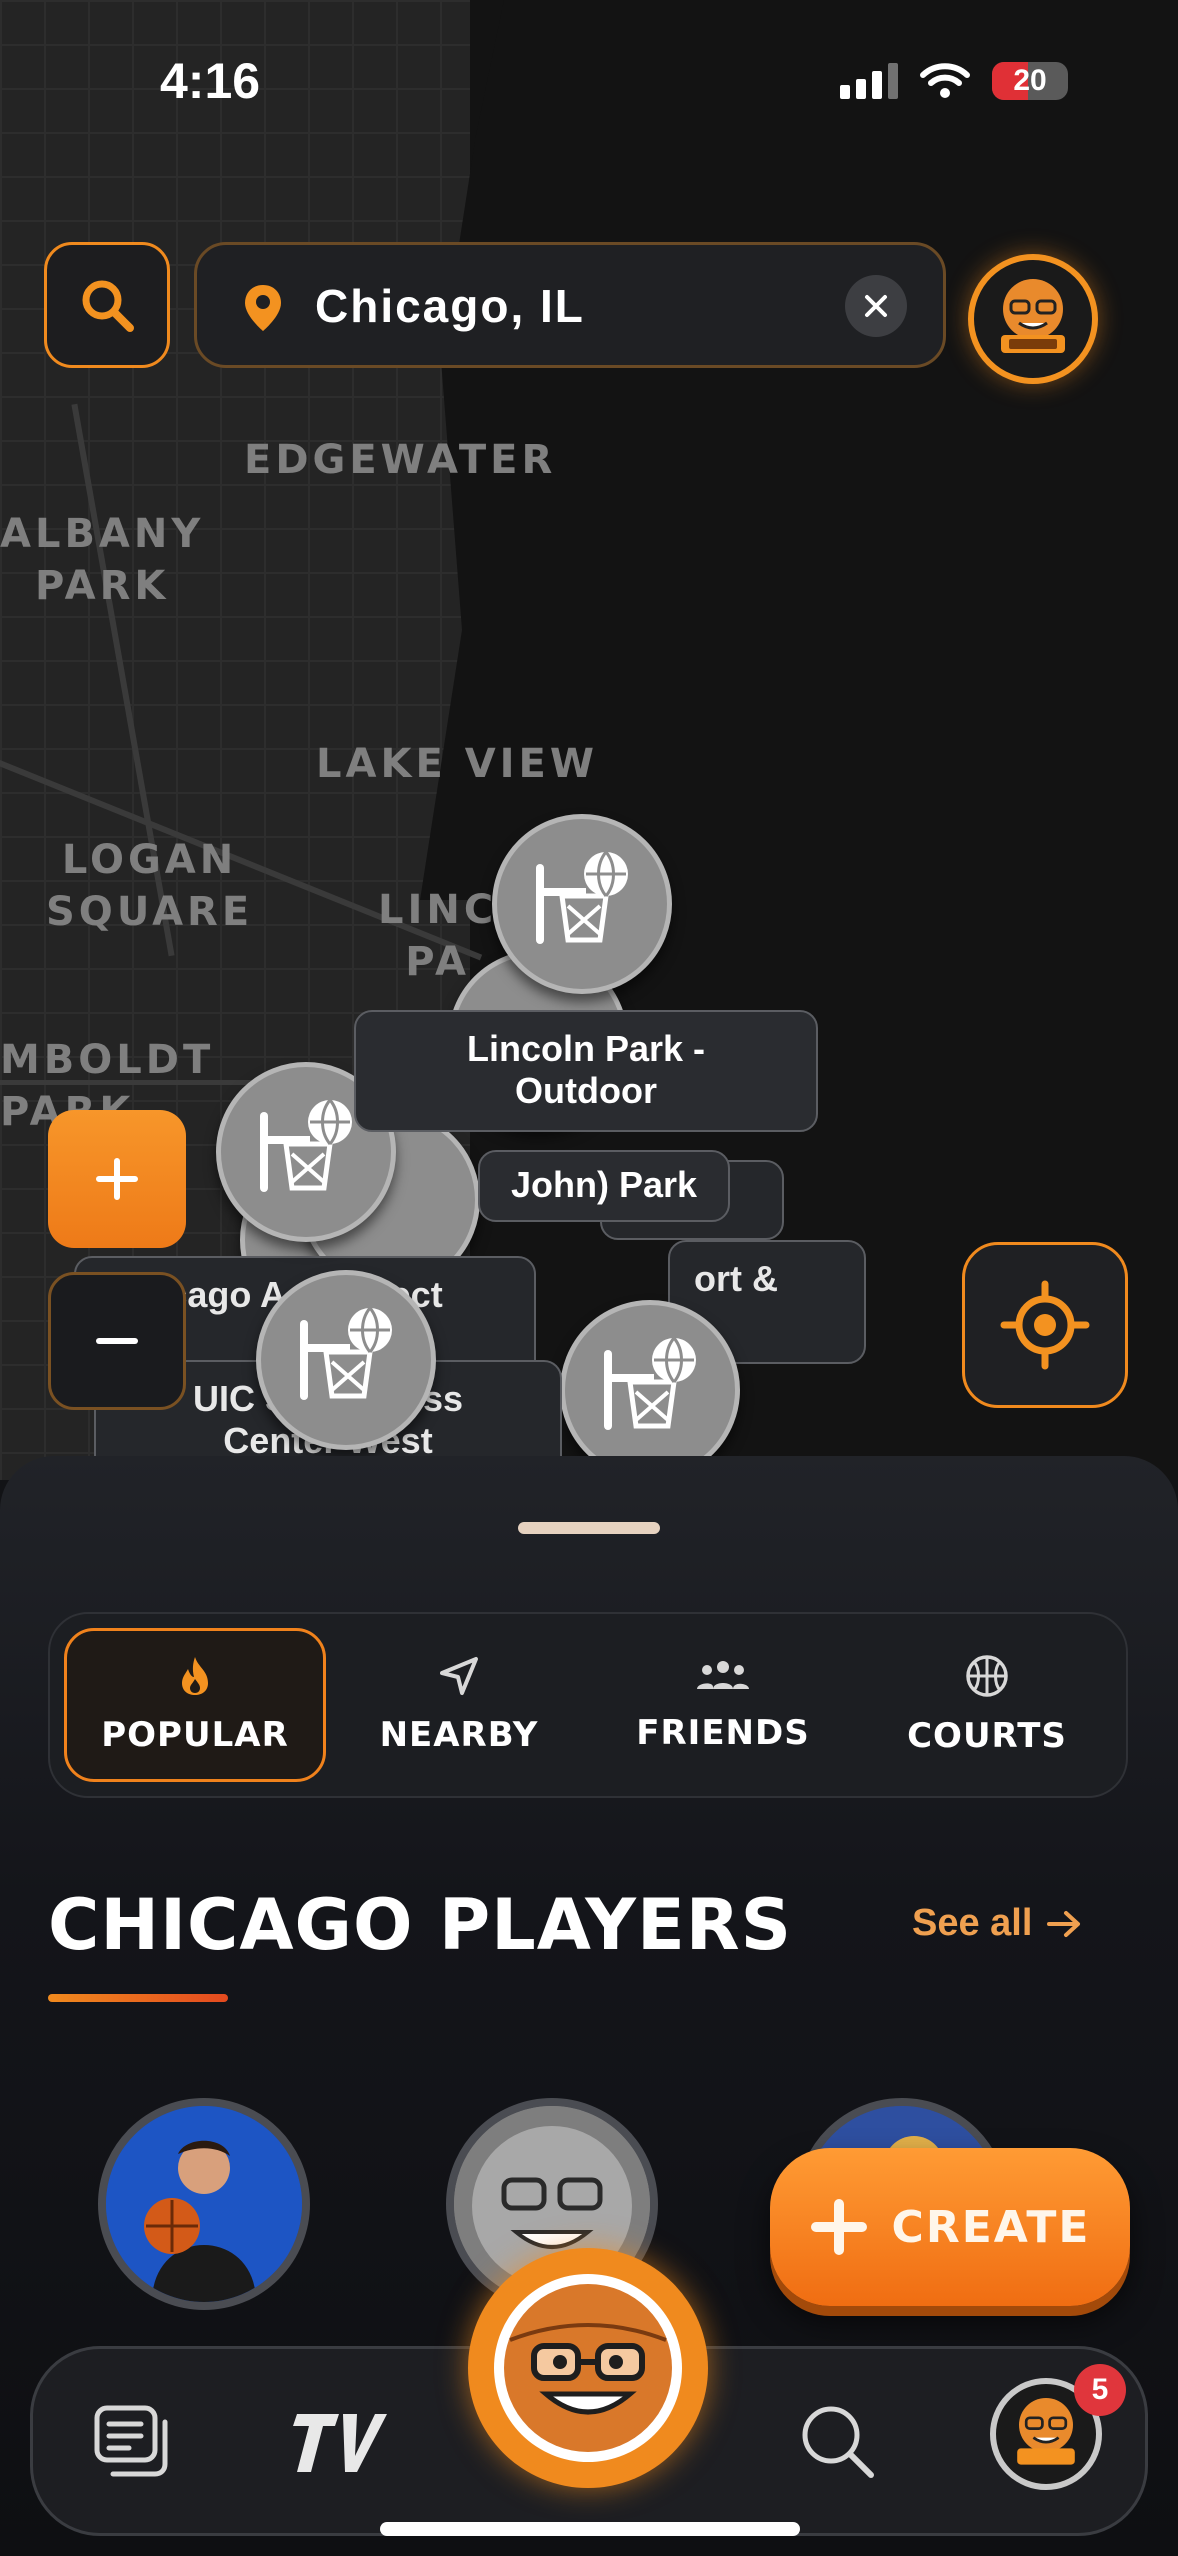  What do you see at coordinates (723, 1705) in the screenshot?
I see `tab-friends: FRIENDS` at bounding box center [723, 1705].